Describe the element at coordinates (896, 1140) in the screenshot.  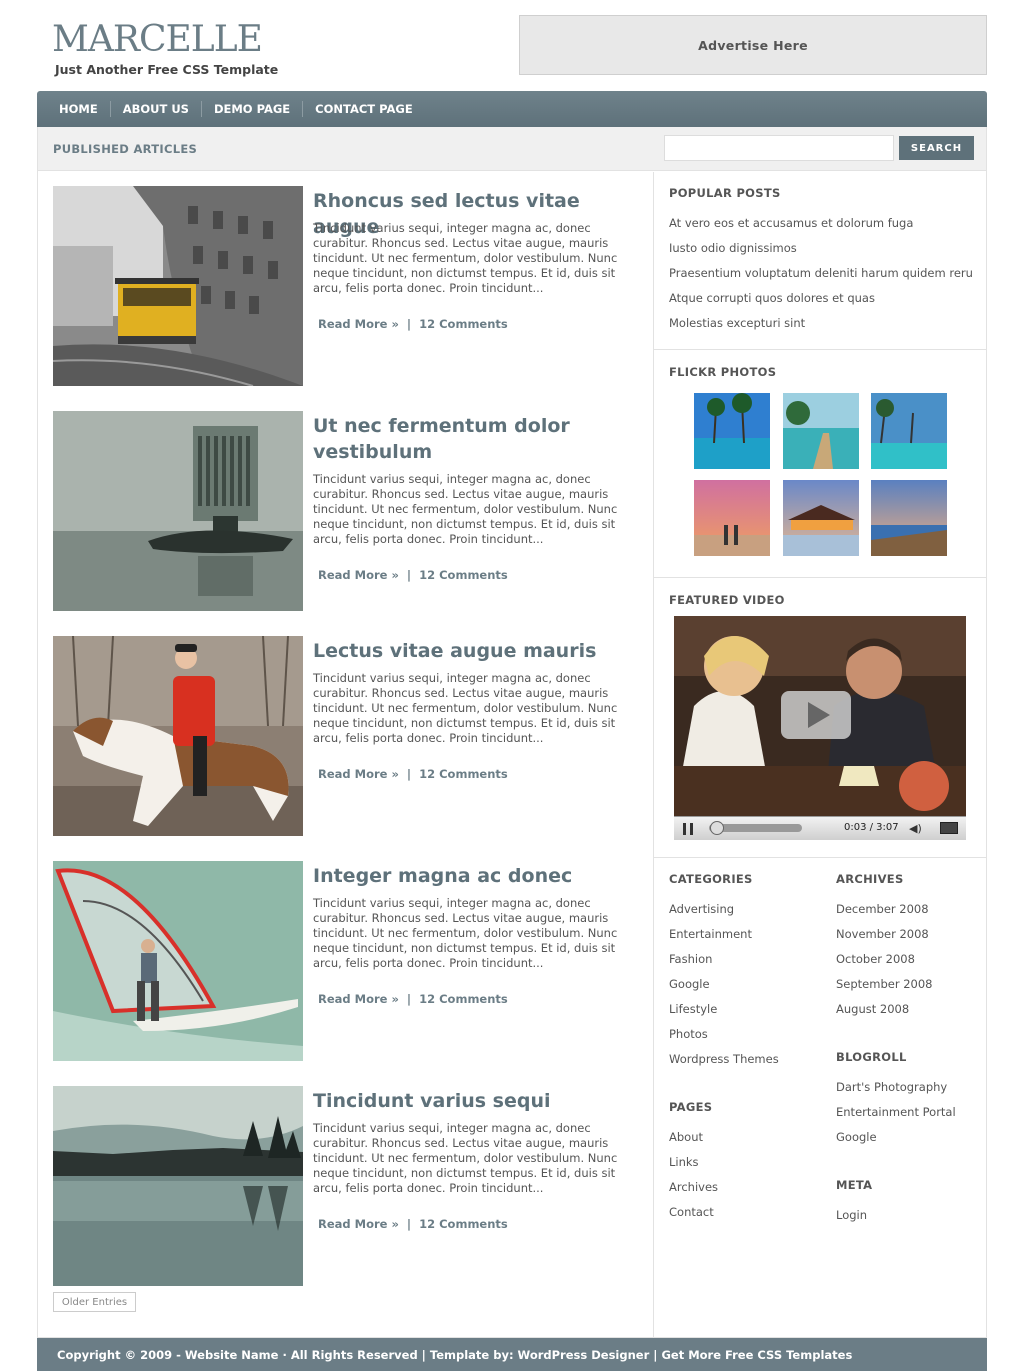
I see `blogroll-link: Google` at that location.